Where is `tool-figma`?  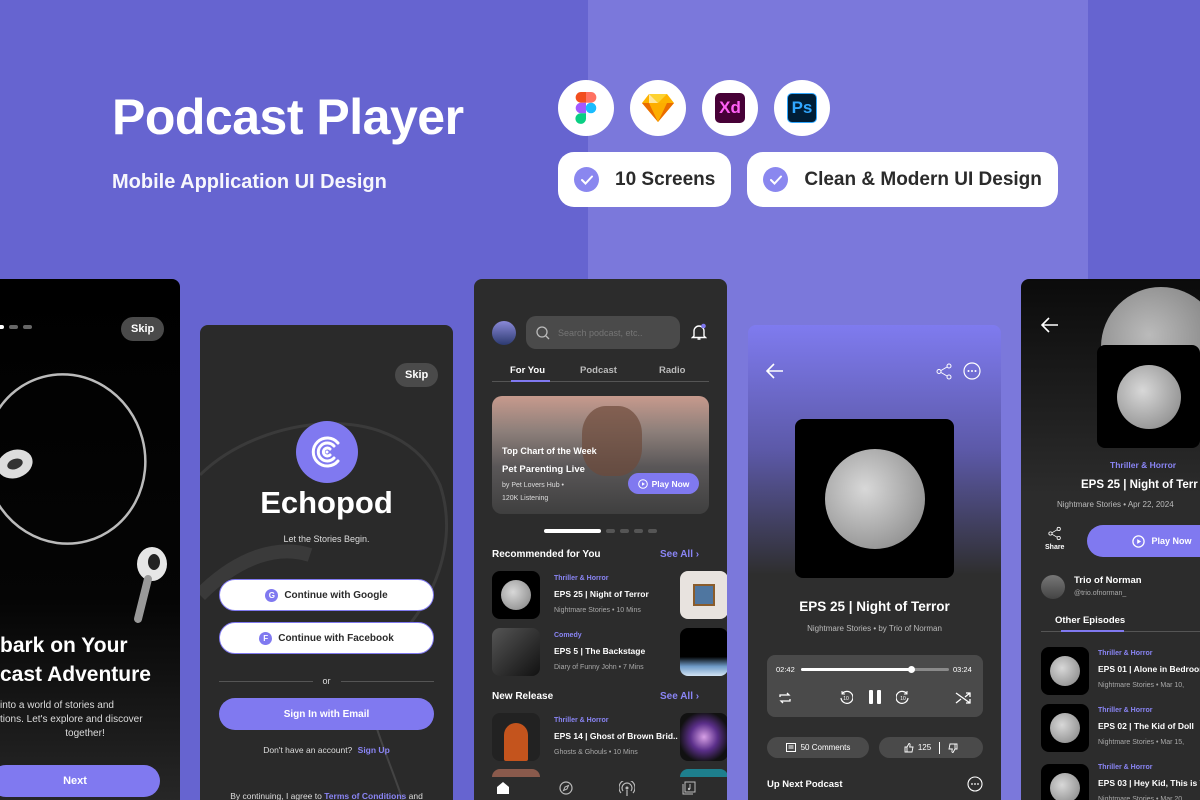
tool-figma is located at coordinates (586, 108).